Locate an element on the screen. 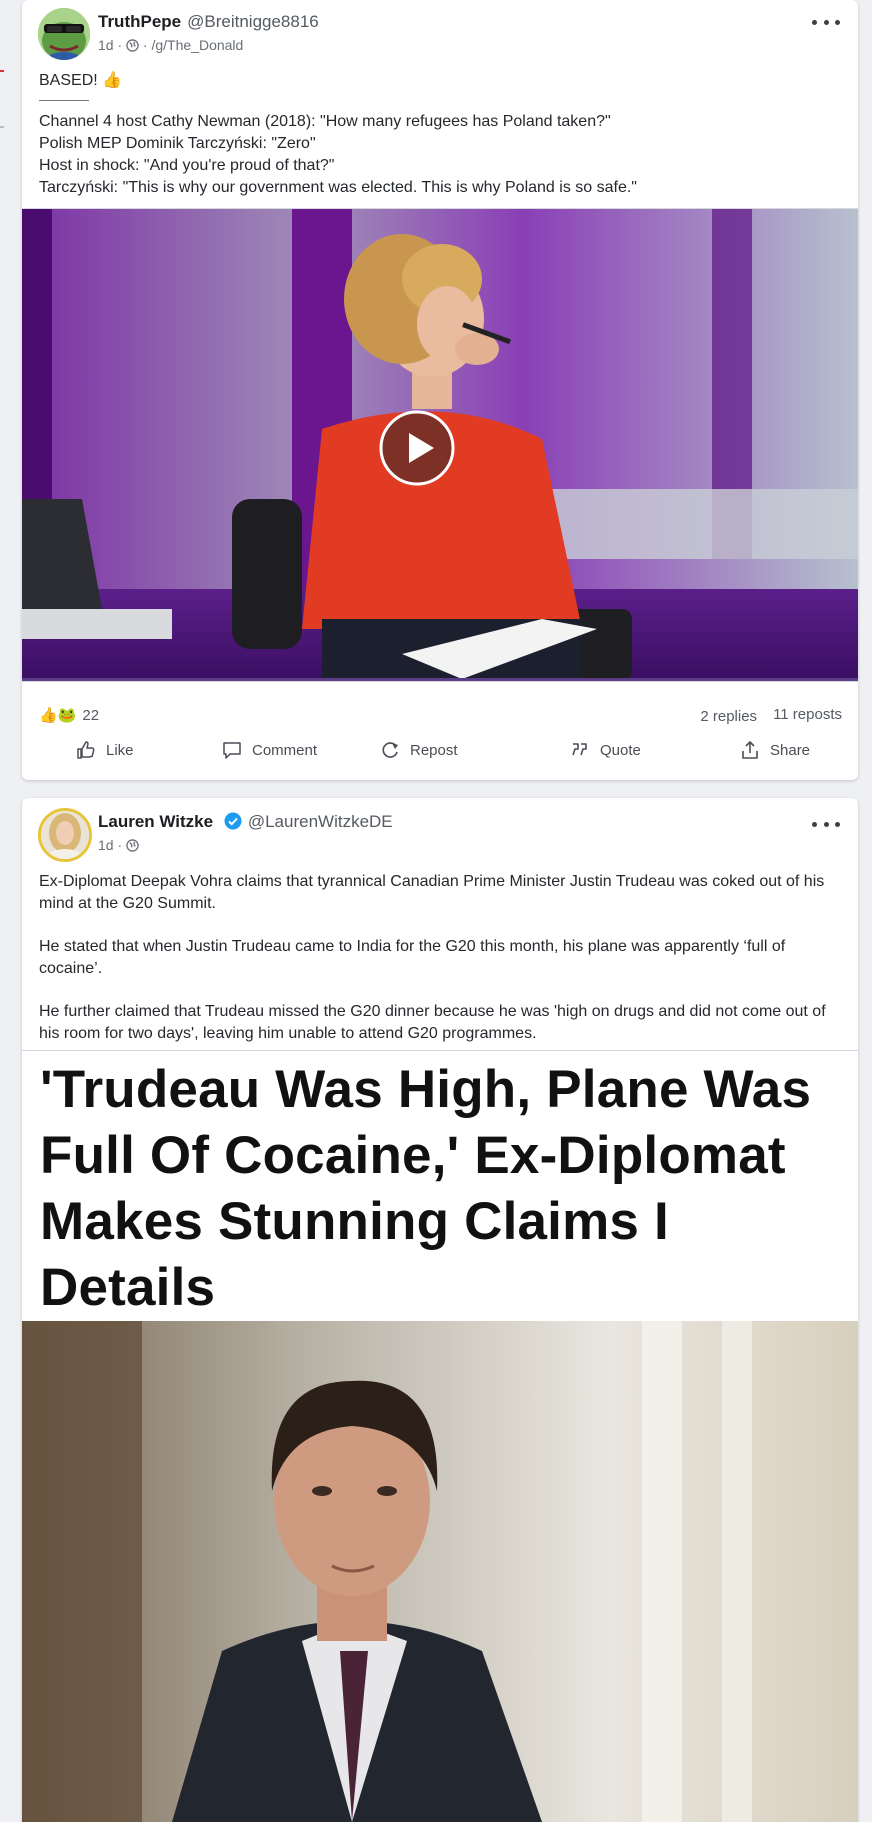 The width and height of the screenshot is (872, 1822). action-bar: Like Comment Repost Quote Share is located at coordinates (440, 755).